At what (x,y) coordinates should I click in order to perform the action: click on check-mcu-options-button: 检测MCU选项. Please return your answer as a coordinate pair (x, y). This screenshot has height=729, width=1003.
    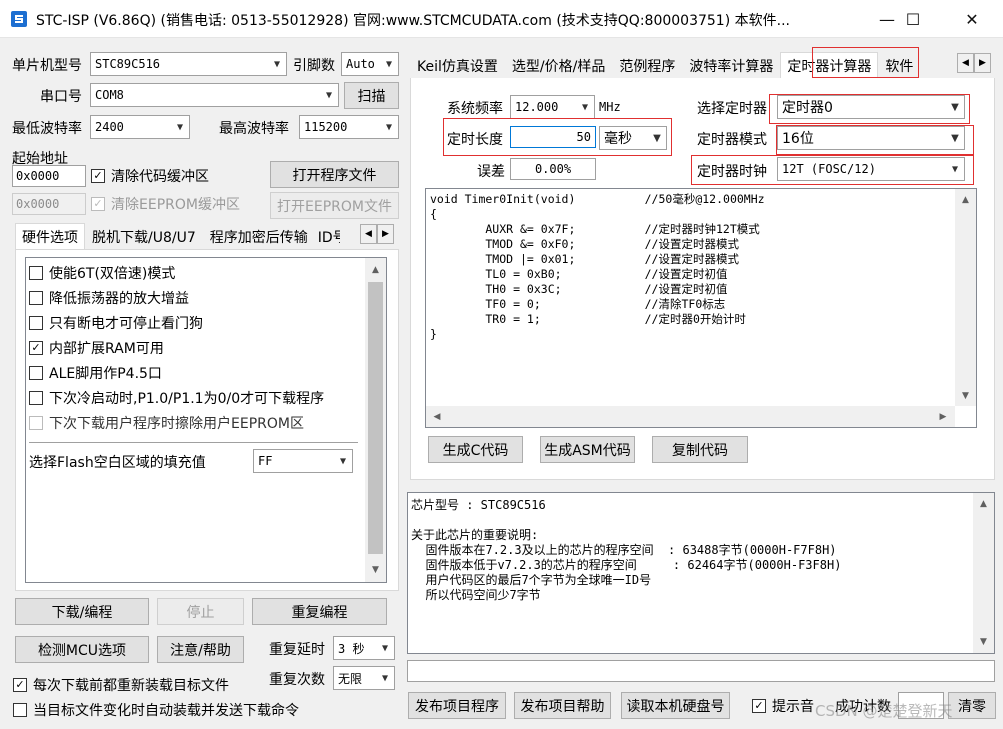
    Looking at the image, I should click on (82, 649).